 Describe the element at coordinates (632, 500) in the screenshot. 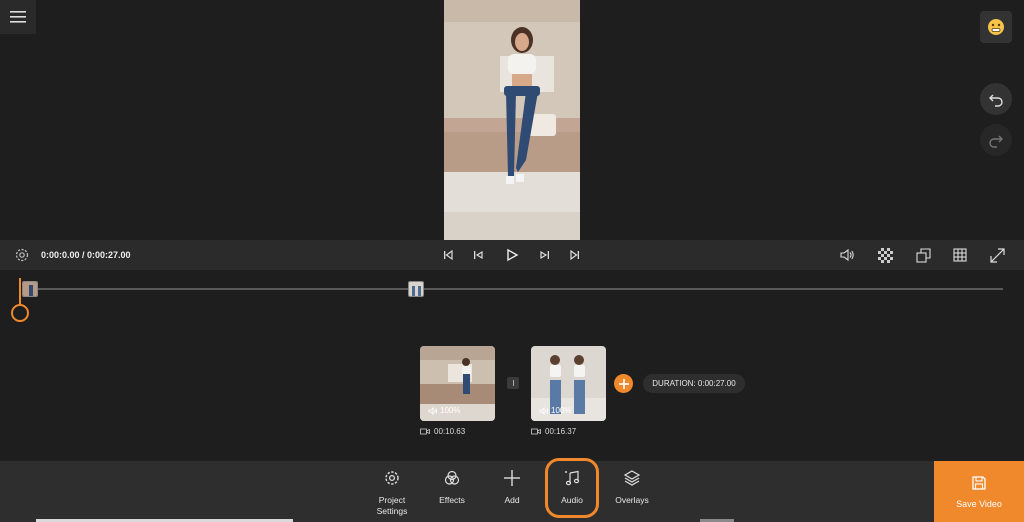

I see `overlays-label: Overlays` at that location.